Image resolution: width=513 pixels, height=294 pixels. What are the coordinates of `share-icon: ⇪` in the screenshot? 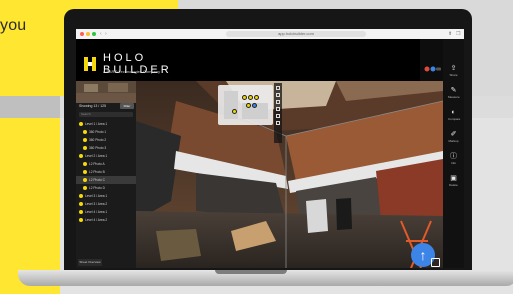 It's located at (453, 68).